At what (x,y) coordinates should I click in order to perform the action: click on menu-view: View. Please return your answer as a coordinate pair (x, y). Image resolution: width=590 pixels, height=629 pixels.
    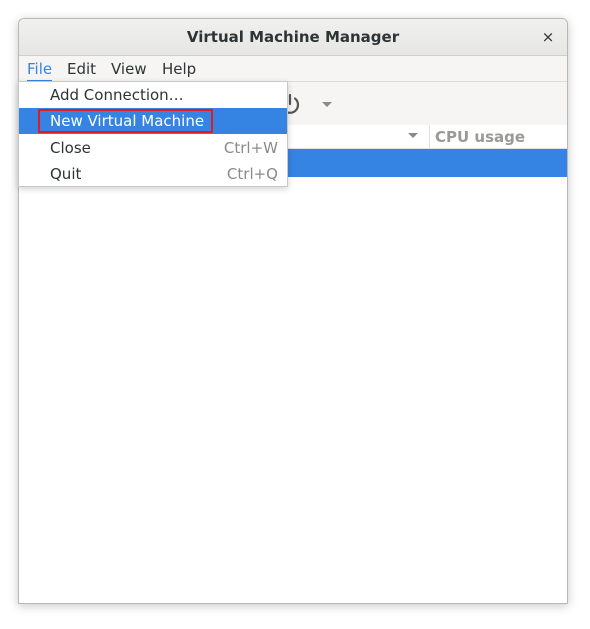
    Looking at the image, I should click on (129, 70).